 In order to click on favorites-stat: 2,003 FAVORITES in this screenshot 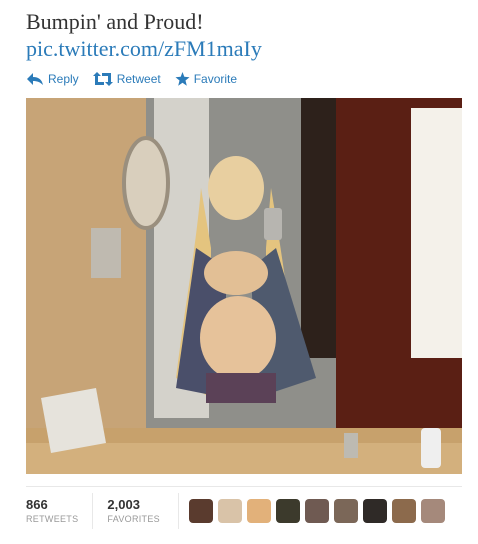, I will do `click(133, 510)`.